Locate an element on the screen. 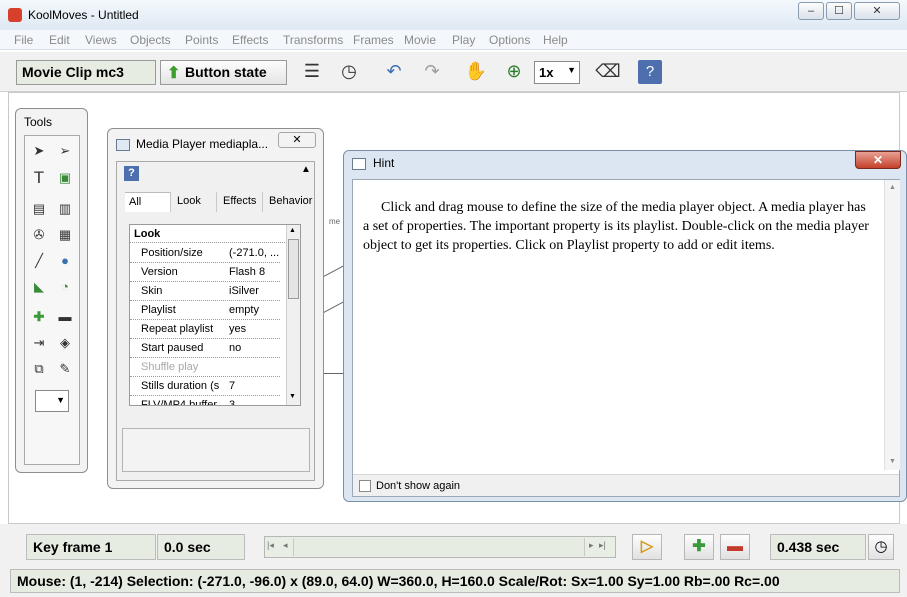 This screenshot has width=907, height=597. menu-play: Play is located at coordinates (463, 40).